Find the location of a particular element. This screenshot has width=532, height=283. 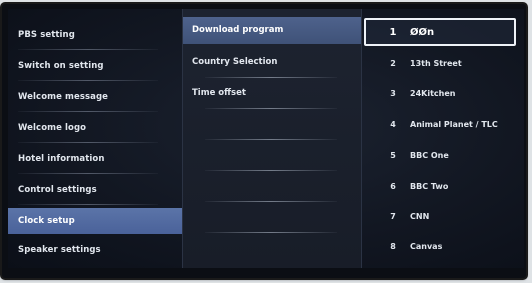

sub-item-time-offset: Time offset is located at coordinates (272, 93).